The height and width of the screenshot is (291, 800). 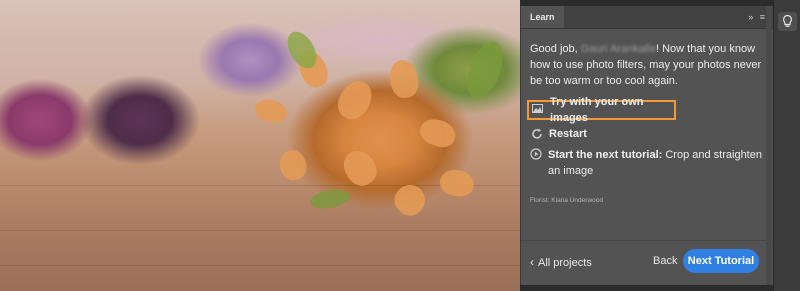 I want to click on play-circle-icon, so click(x=536, y=154).